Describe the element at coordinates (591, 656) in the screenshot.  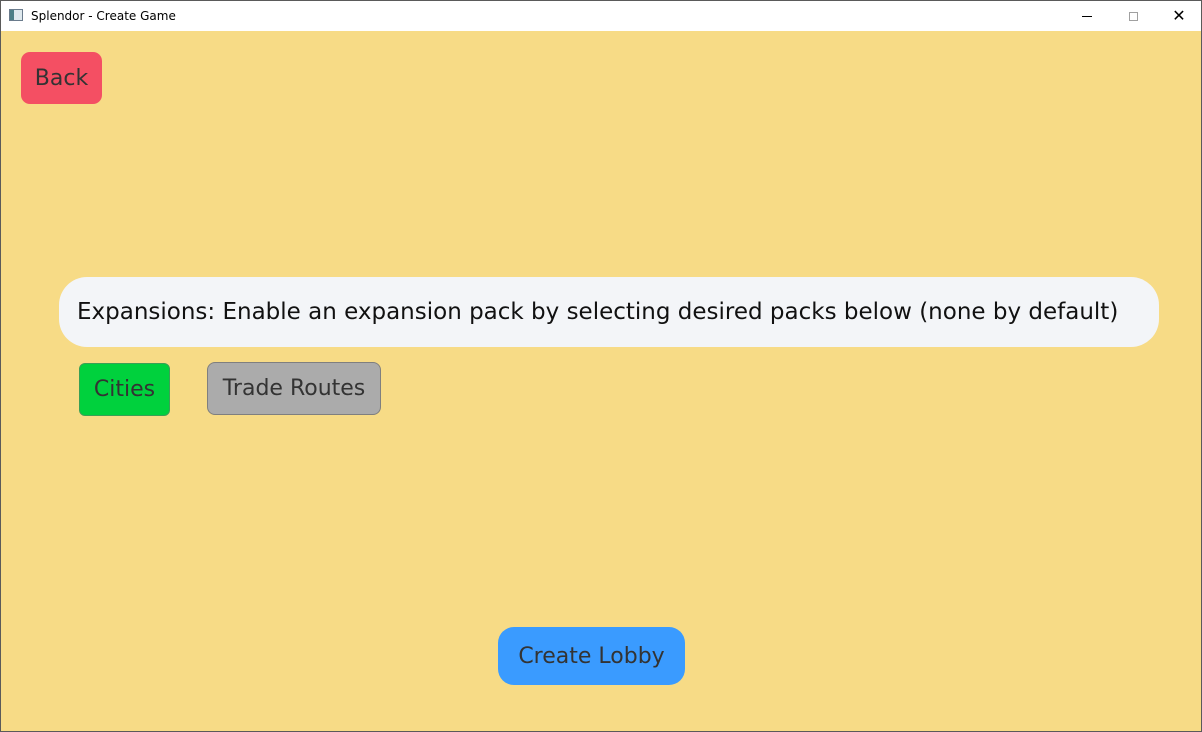
I see `create-lobby-button: Create Lobby` at that location.